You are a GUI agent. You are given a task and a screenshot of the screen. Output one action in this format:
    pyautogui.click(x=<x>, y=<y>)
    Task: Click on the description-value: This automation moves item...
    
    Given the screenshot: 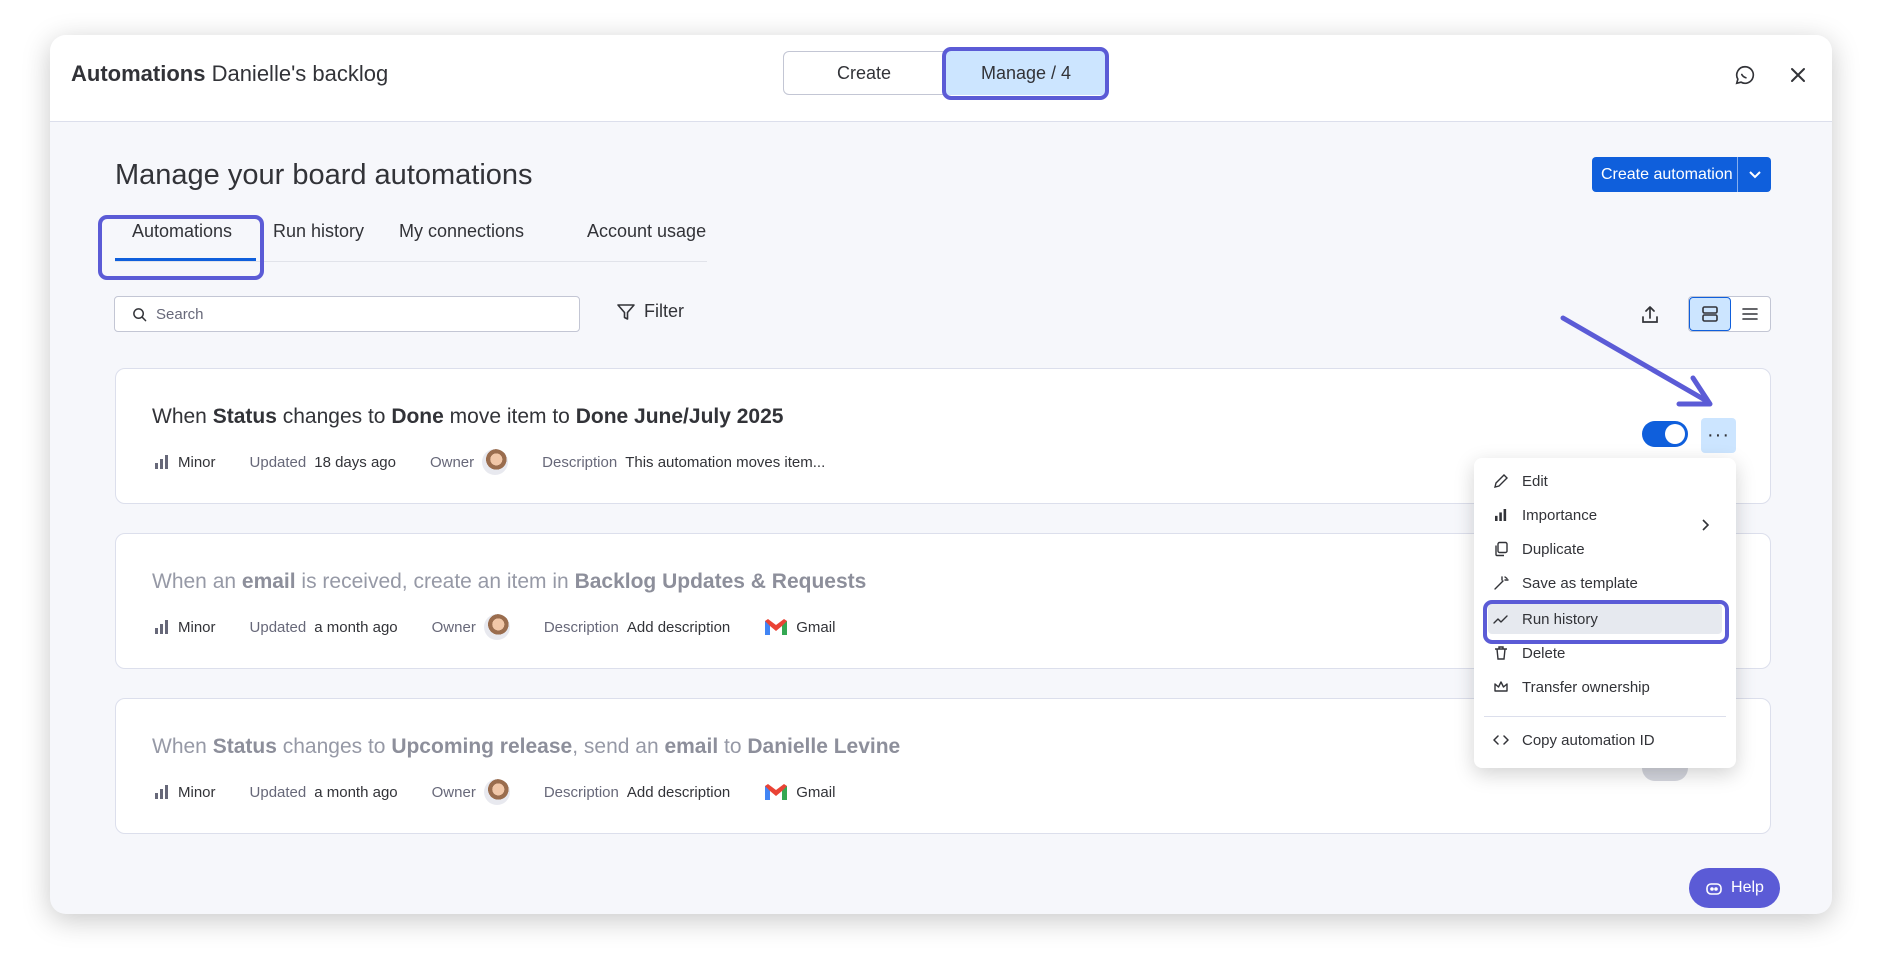 What is the action you would take?
    pyautogui.click(x=725, y=462)
    